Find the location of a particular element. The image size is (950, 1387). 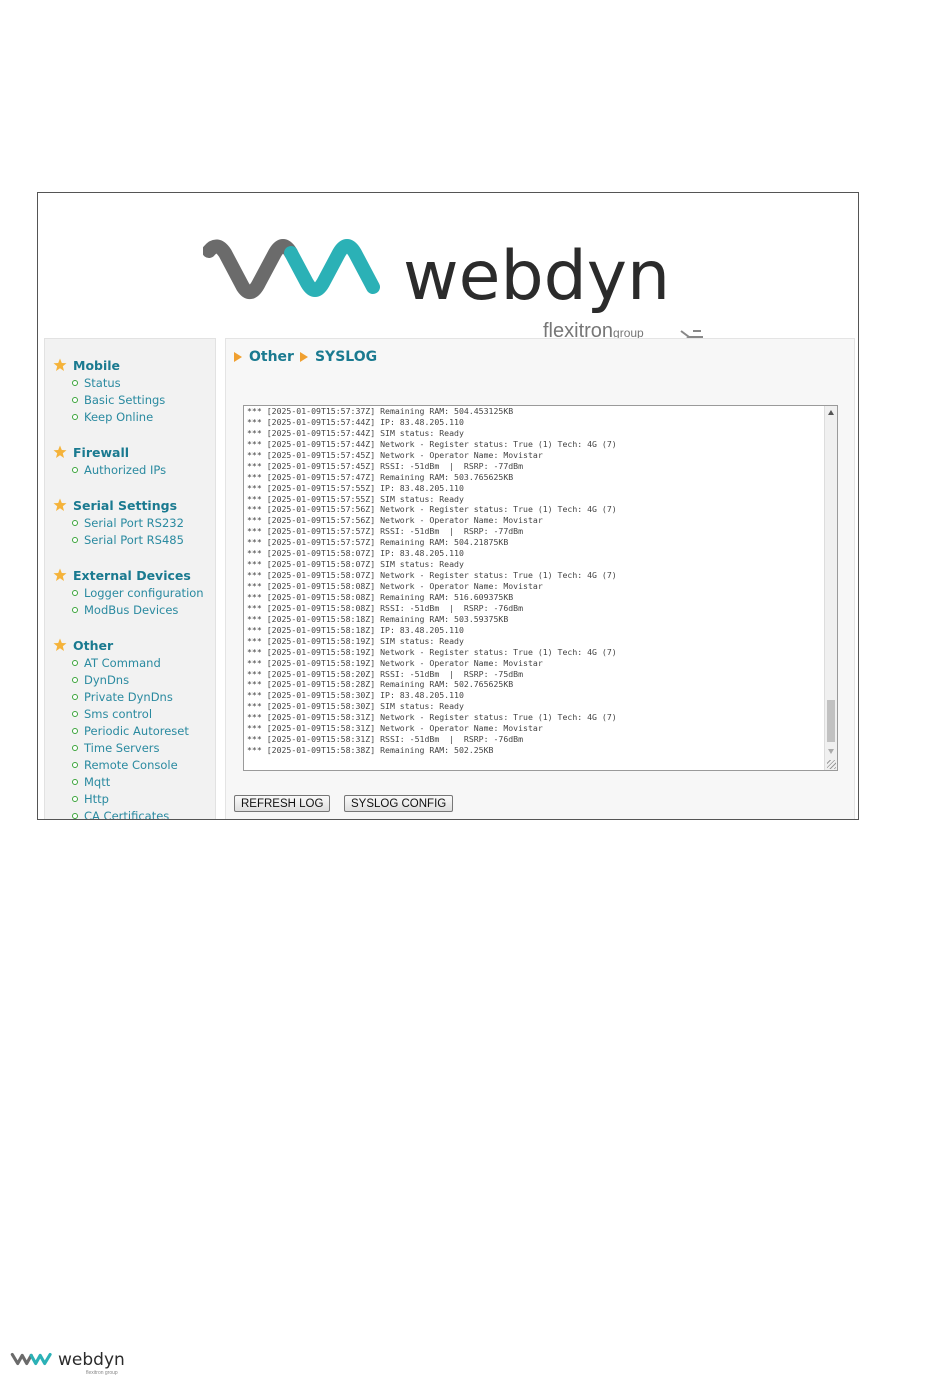

sidebar-item-rs485: Serial Port RS485 is located at coordinates (130, 539).